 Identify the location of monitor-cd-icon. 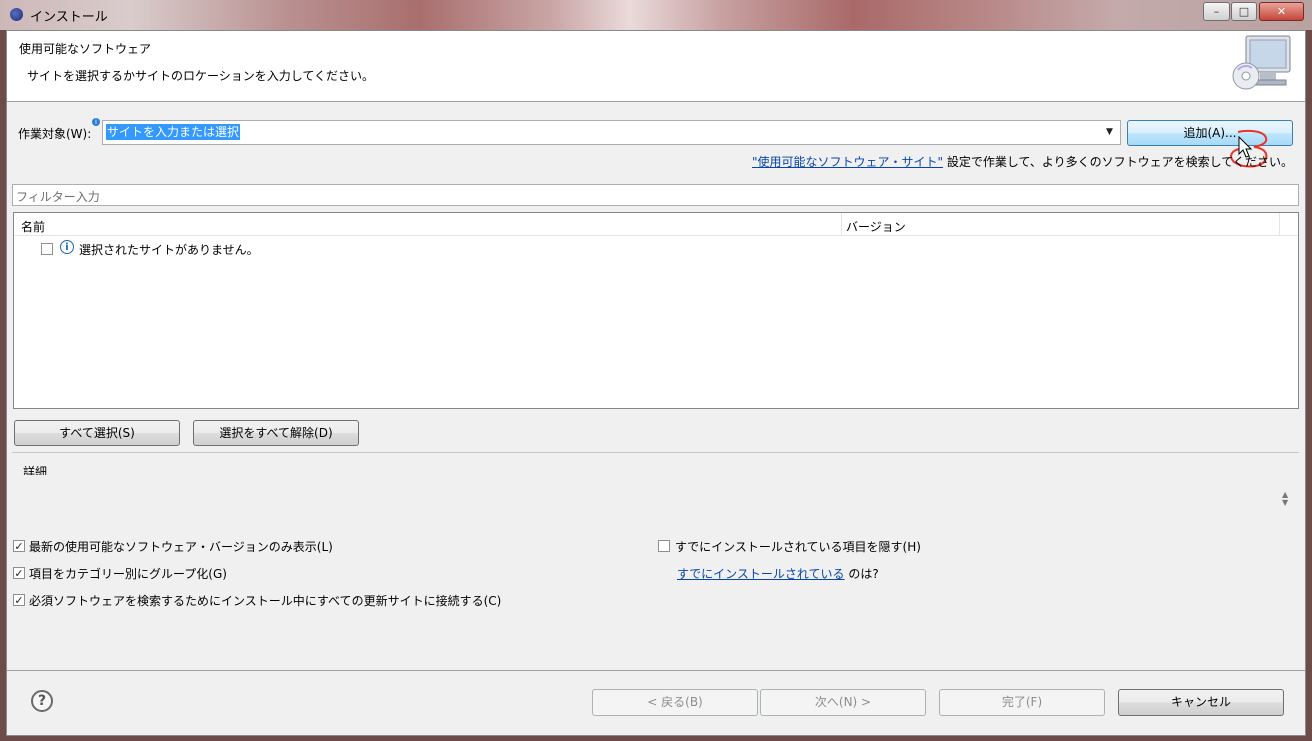
(1261, 62).